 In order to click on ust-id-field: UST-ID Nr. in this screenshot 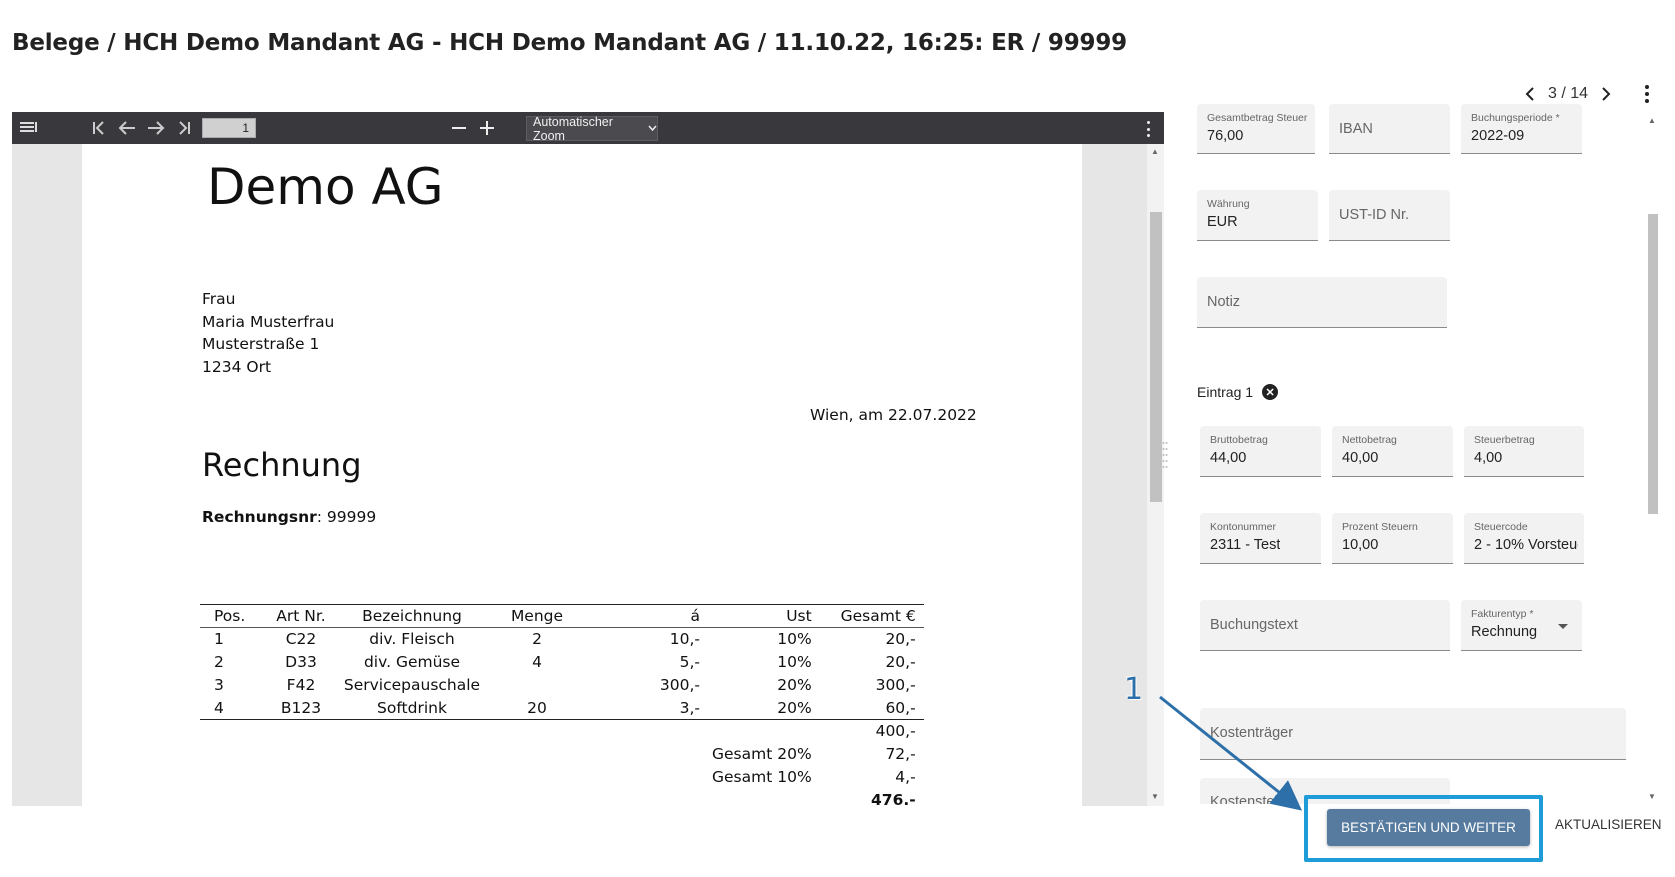, I will do `click(1389, 215)`.